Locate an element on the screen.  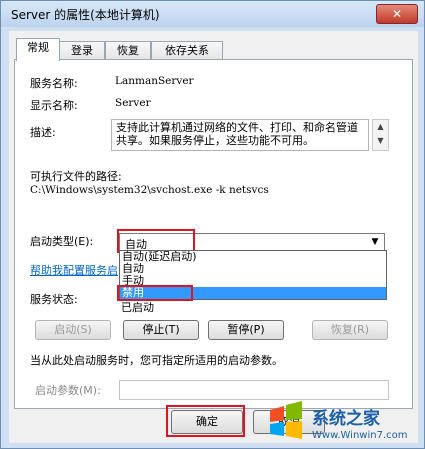
start-params-label: 启动参数(M): is located at coordinates (68, 390).